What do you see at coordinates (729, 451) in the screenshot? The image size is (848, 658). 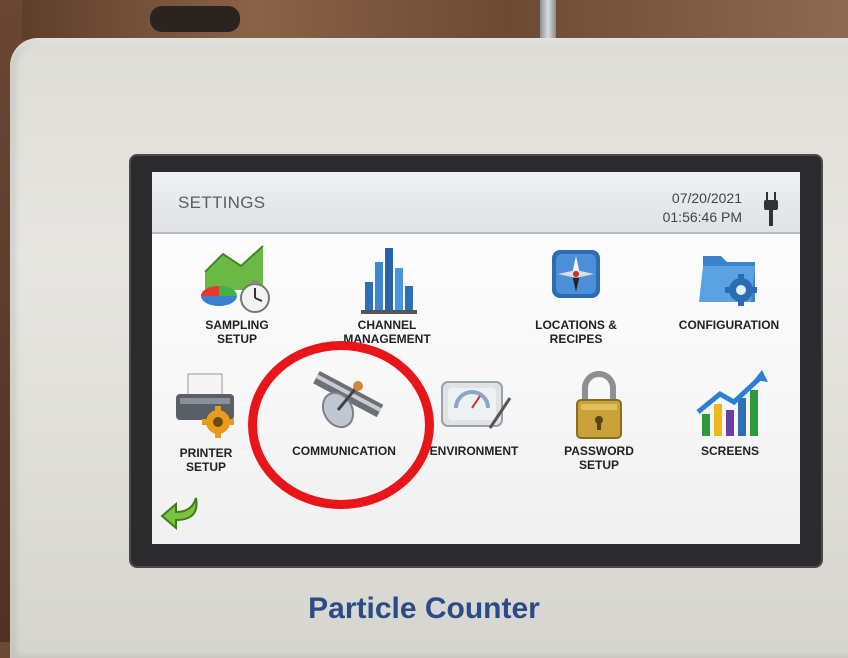 I see `tile-label: SCREENS` at bounding box center [729, 451].